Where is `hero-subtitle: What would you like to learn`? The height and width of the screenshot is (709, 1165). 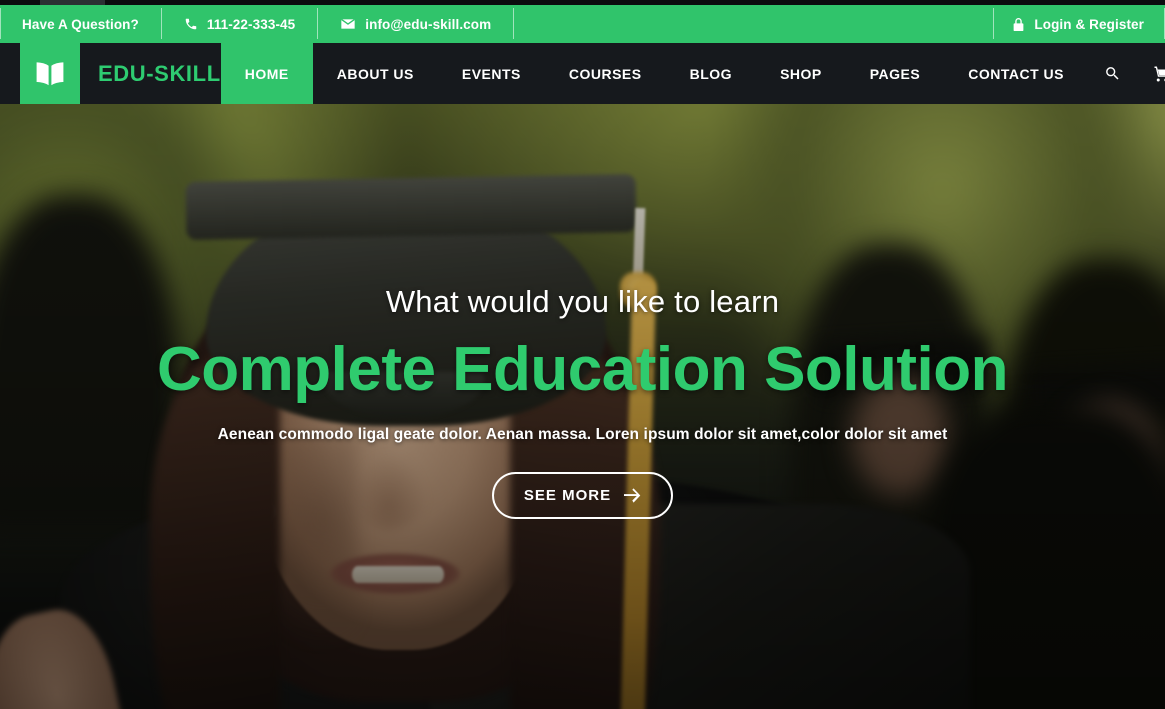 hero-subtitle: What would you like to learn is located at coordinates (582, 301).